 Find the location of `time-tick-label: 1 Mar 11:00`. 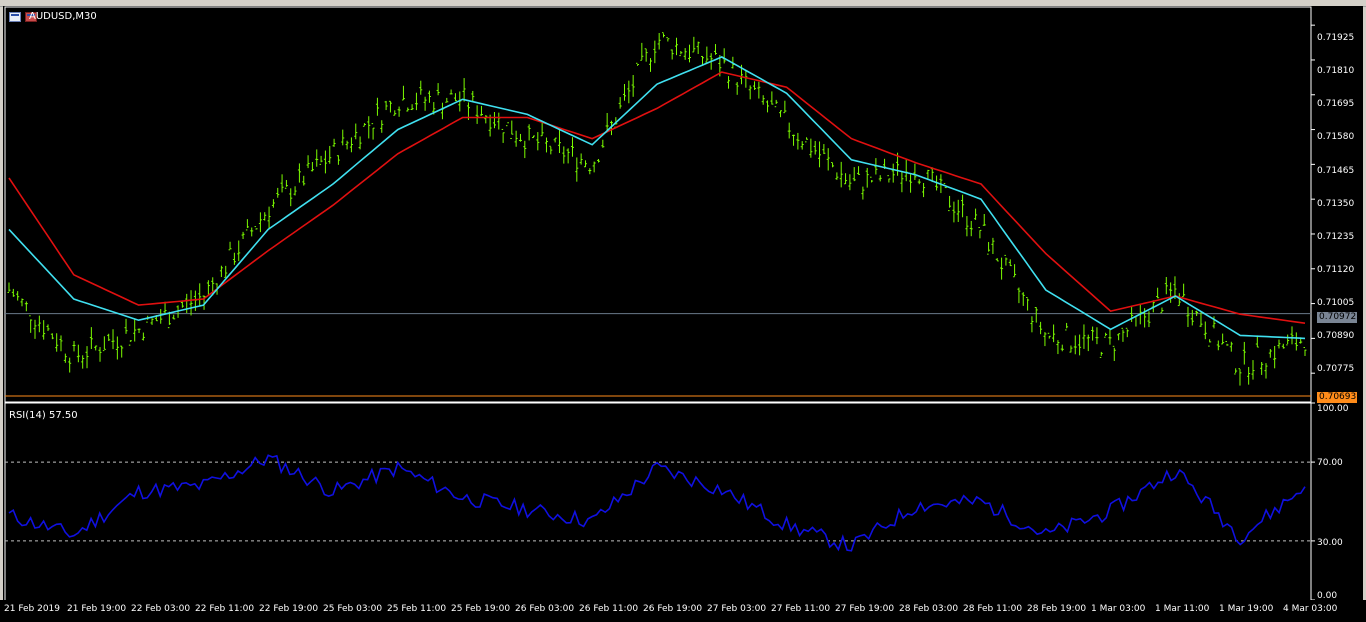

time-tick-label: 1 Mar 11:00 is located at coordinates (1182, 609).